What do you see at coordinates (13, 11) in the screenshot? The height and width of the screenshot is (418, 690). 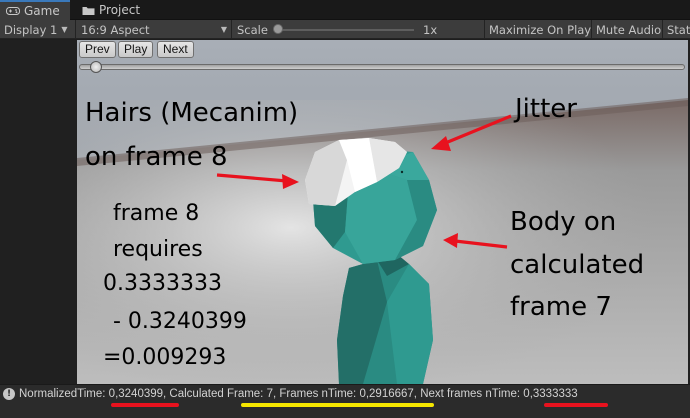 I see `gamepad-icon` at bounding box center [13, 11].